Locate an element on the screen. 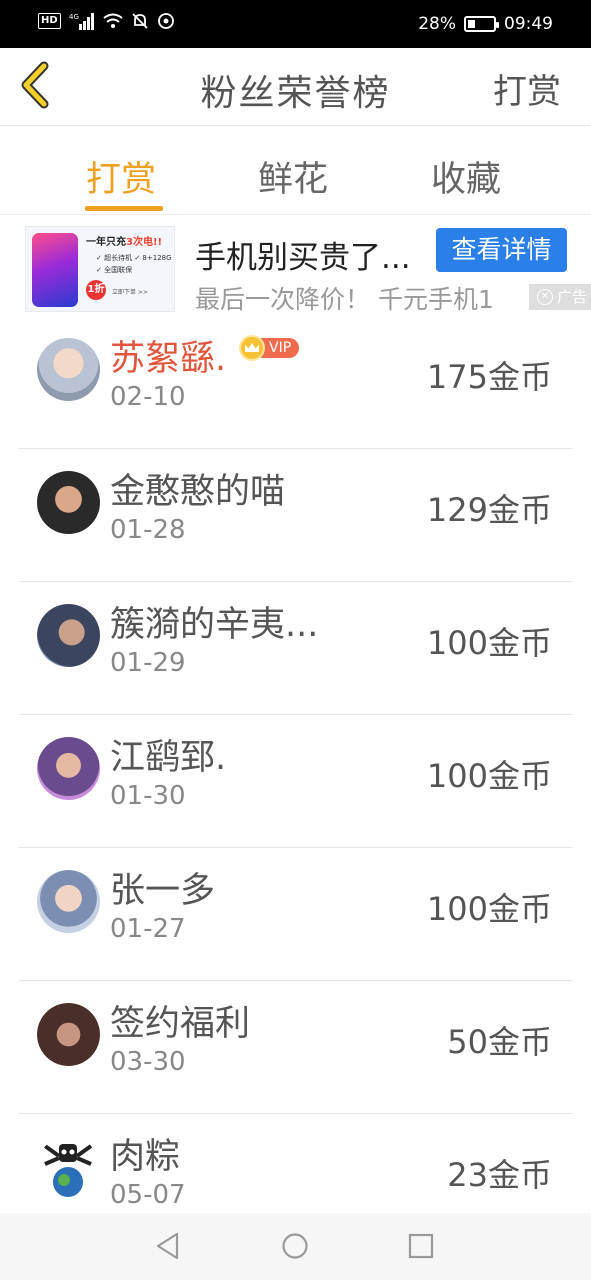 This screenshot has height=1280, width=591. app-header: 粉丝荣誉榜 打赏 is located at coordinates (295, 87).